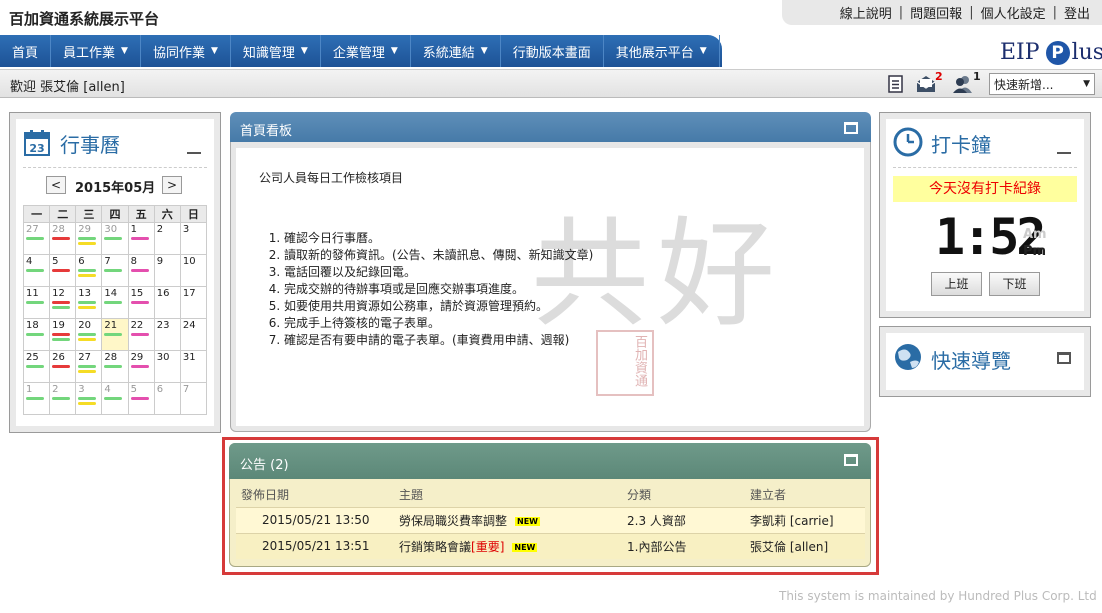 Image resolution: width=1102 pixels, height=613 pixels. Describe the element at coordinates (141, 270) in the screenshot. I see `calendar-day: 8` at that location.